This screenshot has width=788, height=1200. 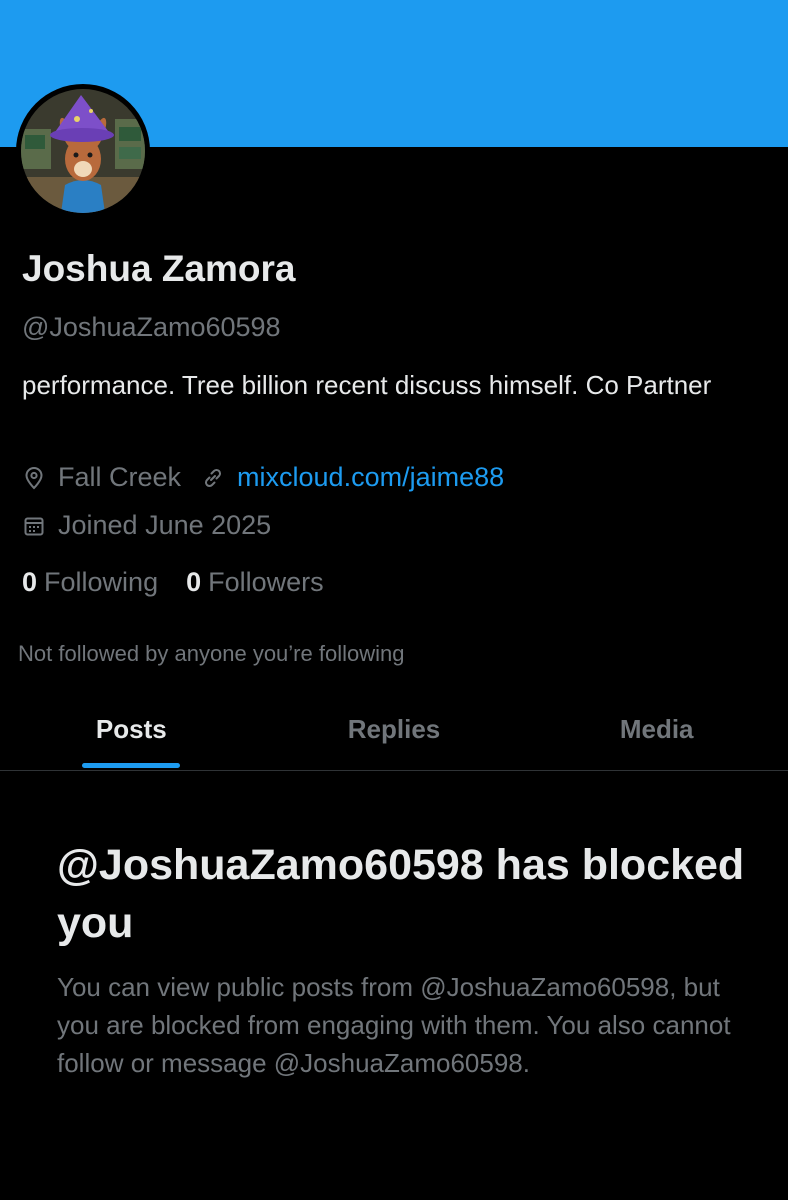 I want to click on tab-replies-label: Replies, so click(x=394, y=729).